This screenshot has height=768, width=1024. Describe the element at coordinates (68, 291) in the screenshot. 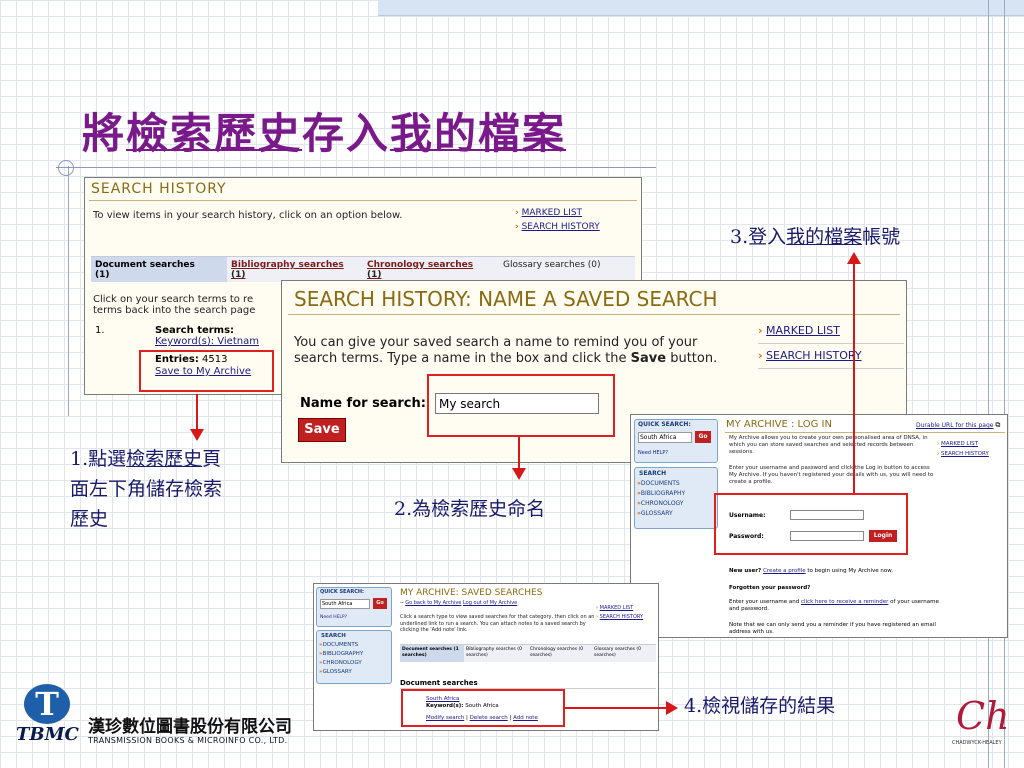

I see `decor-vertical-line` at that location.